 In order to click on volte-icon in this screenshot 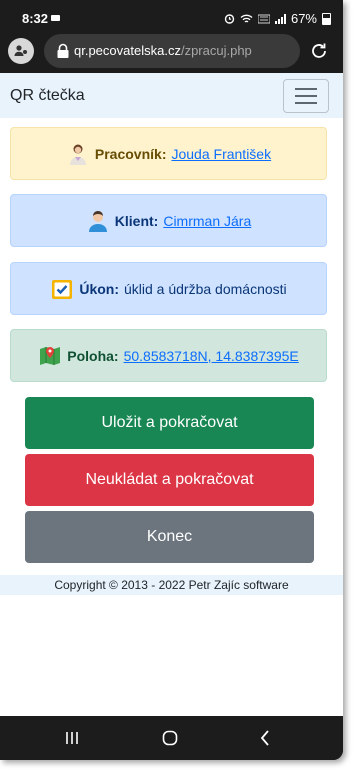, I will do `click(263, 18)`.